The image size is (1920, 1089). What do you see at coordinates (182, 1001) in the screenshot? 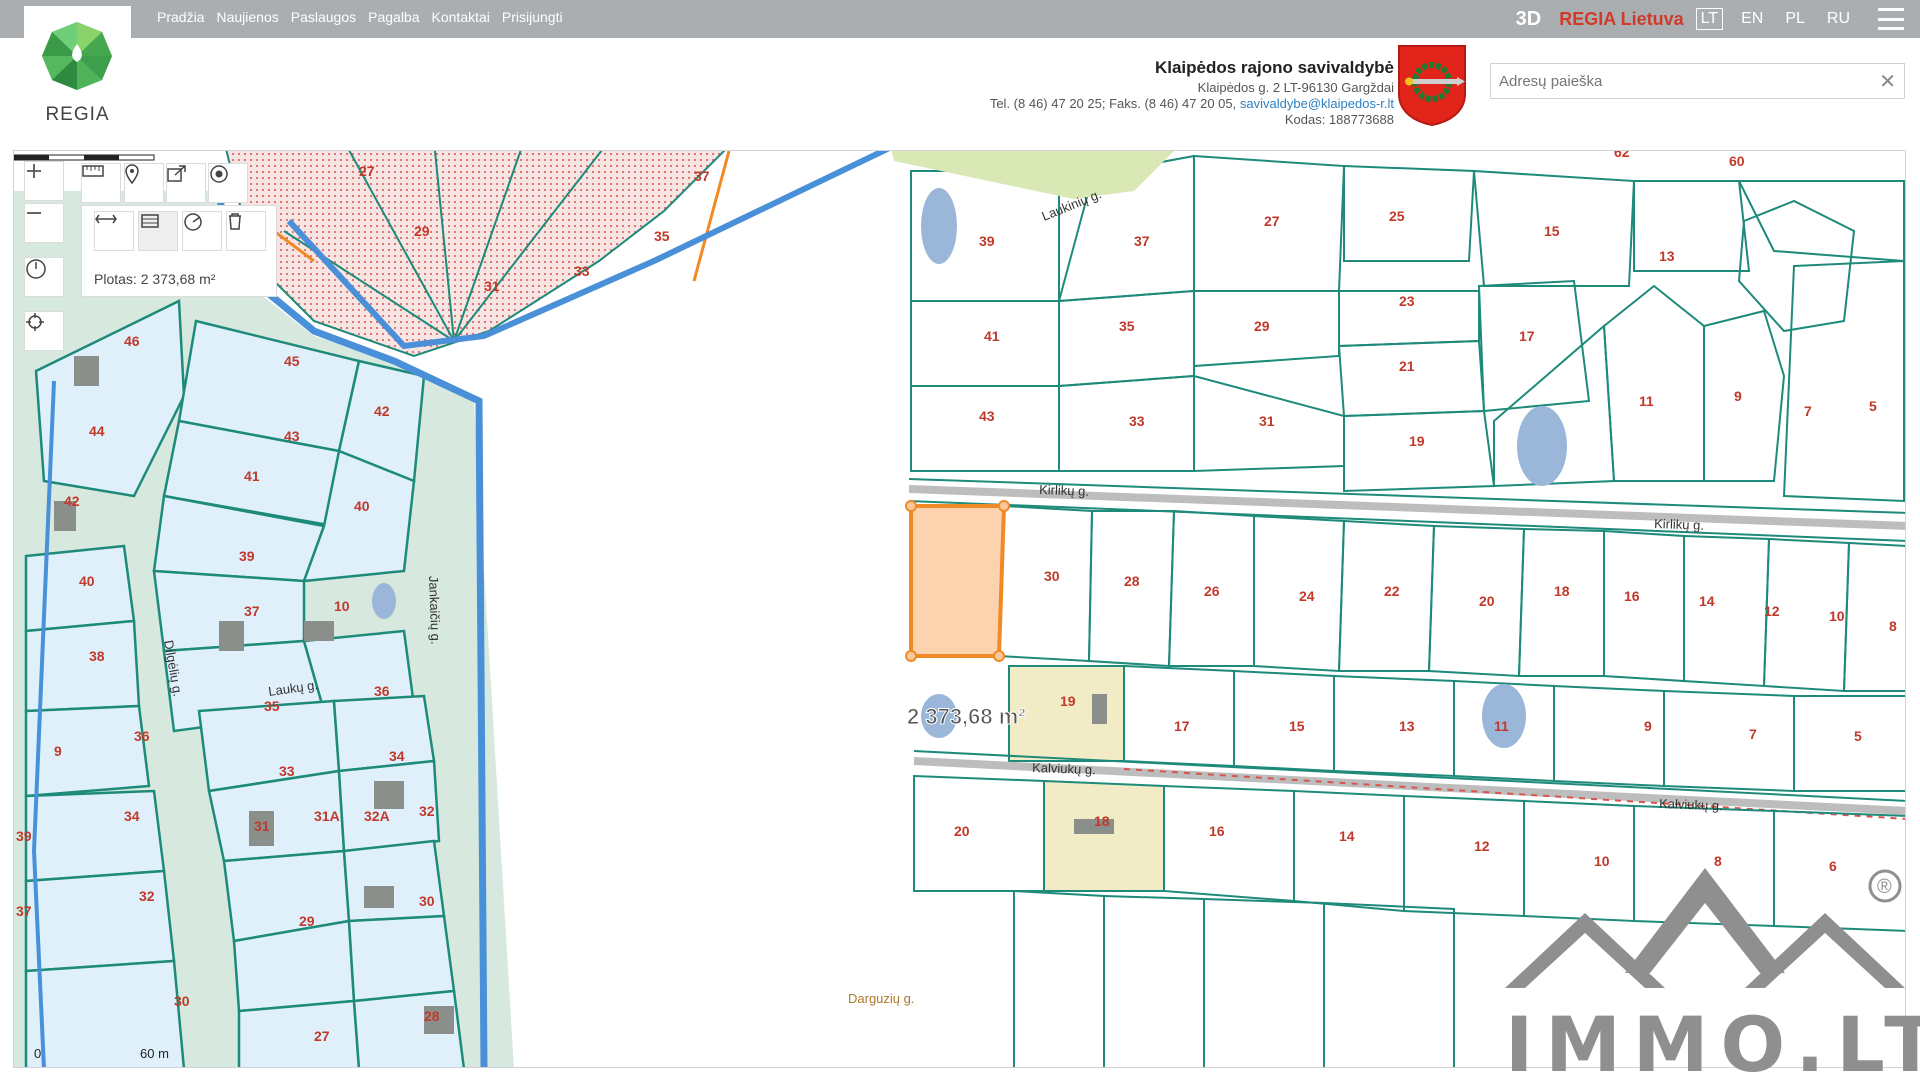
I see `pn-l29: 30` at bounding box center [182, 1001].